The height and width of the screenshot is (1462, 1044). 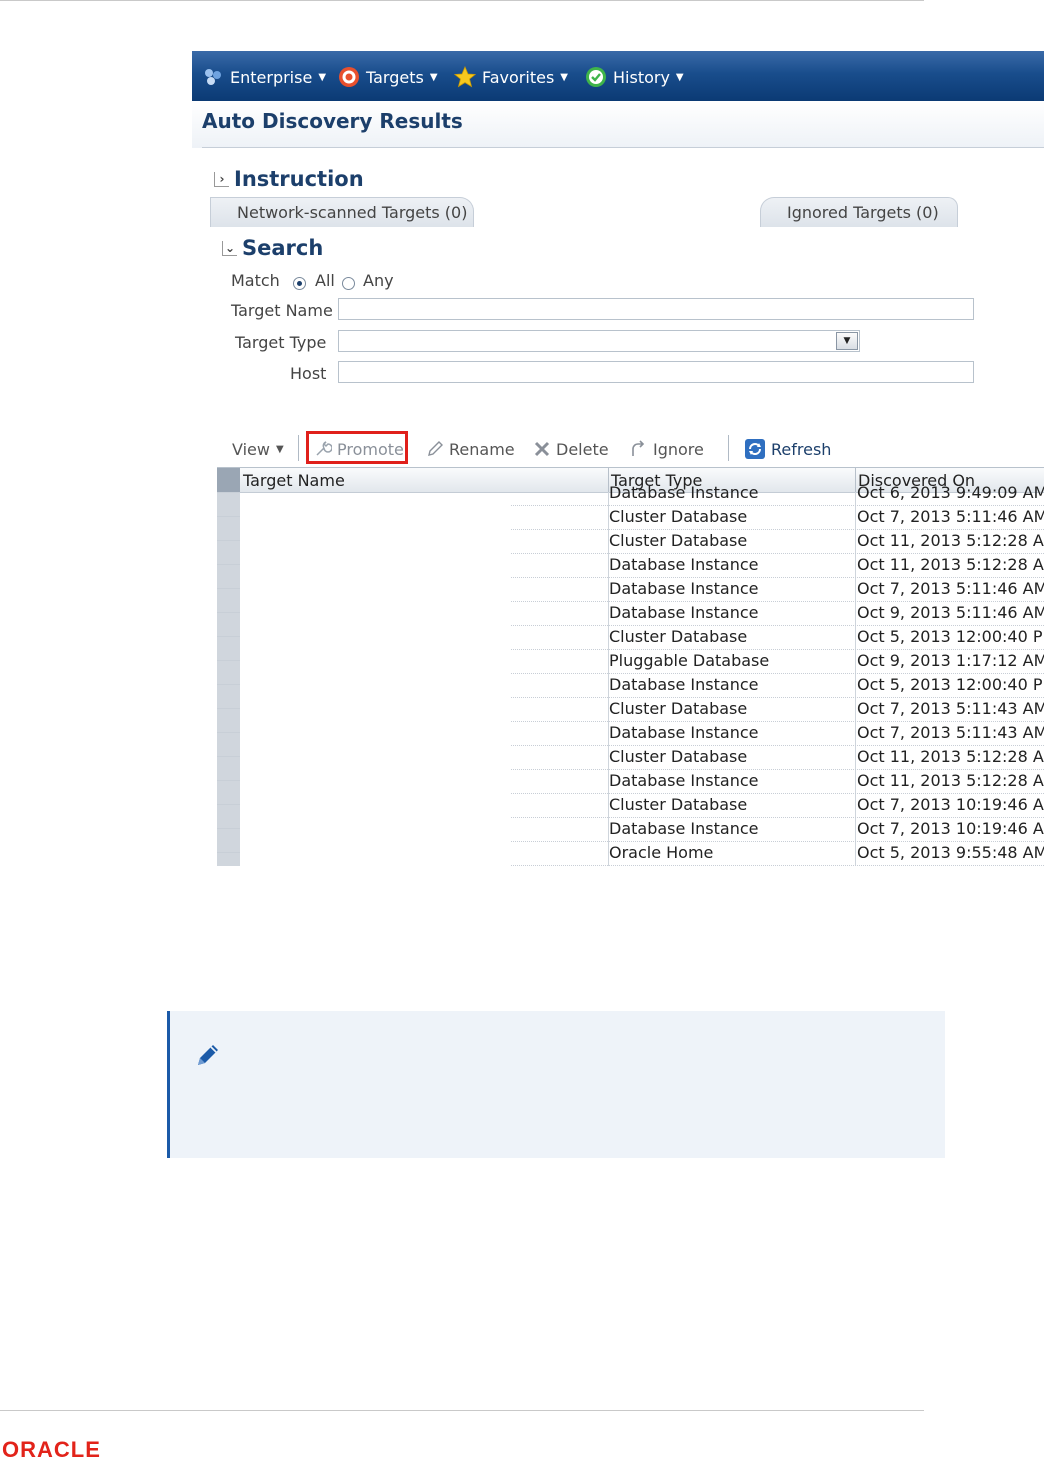 What do you see at coordinates (283, 248) in the screenshot?
I see `search-heading: Search` at bounding box center [283, 248].